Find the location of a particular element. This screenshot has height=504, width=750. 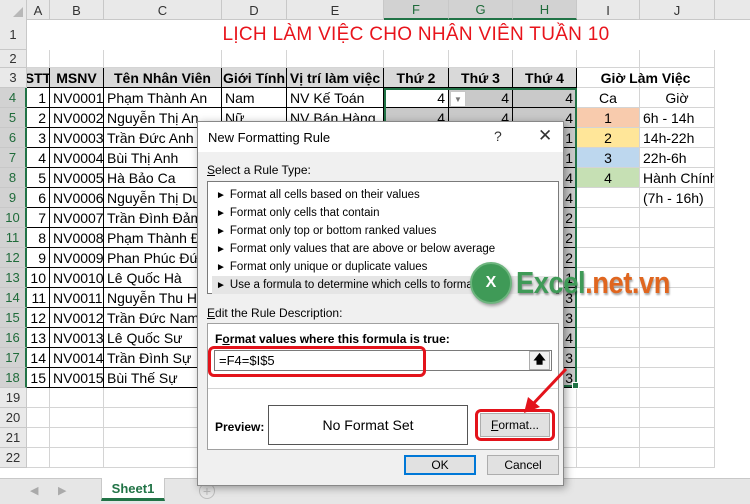

row-header-21: 21 is located at coordinates (13, 438).